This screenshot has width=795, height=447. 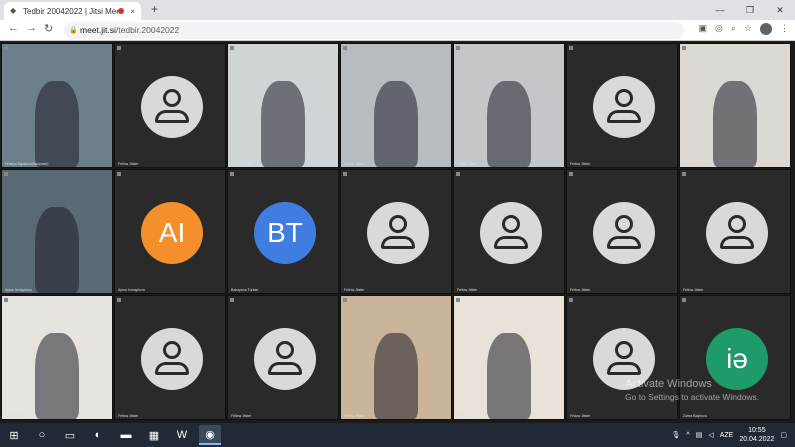 What do you see at coordinates (720, 10) in the screenshot?
I see `minimize-button: —` at bounding box center [720, 10].